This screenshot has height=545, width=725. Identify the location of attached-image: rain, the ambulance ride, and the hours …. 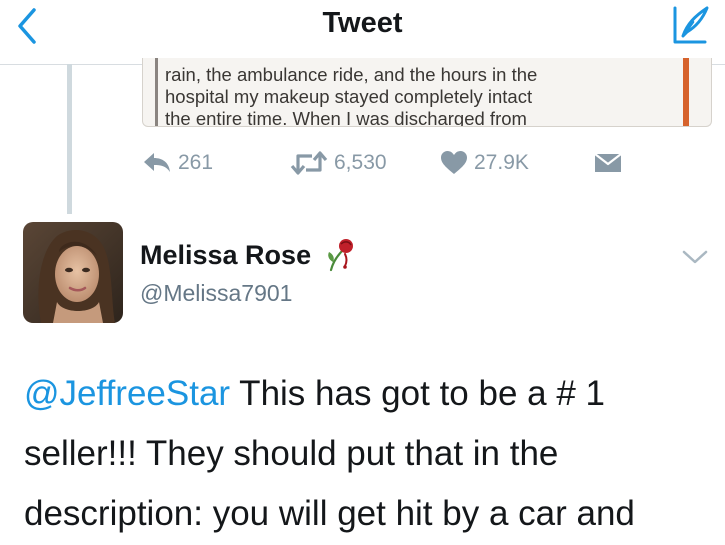
(427, 92).